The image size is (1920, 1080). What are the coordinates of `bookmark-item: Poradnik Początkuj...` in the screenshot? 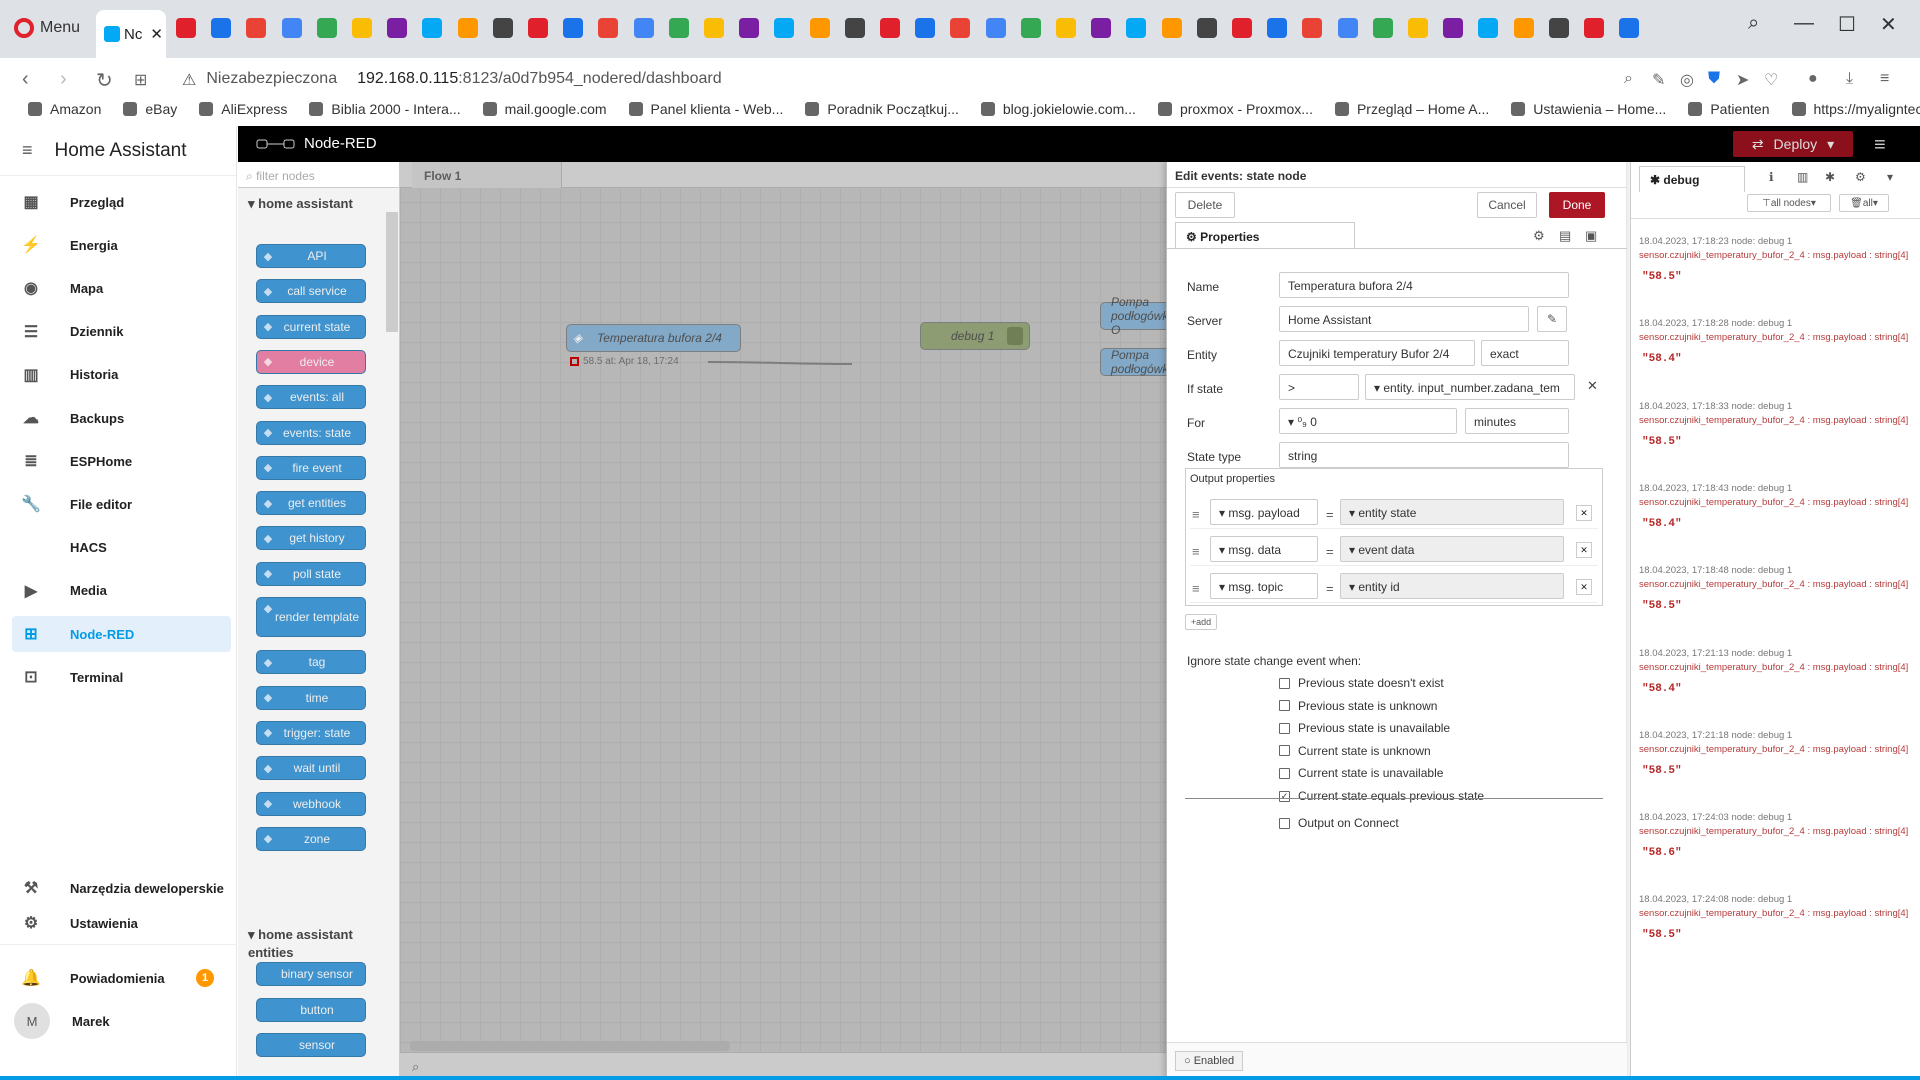 It's located at (882, 109).